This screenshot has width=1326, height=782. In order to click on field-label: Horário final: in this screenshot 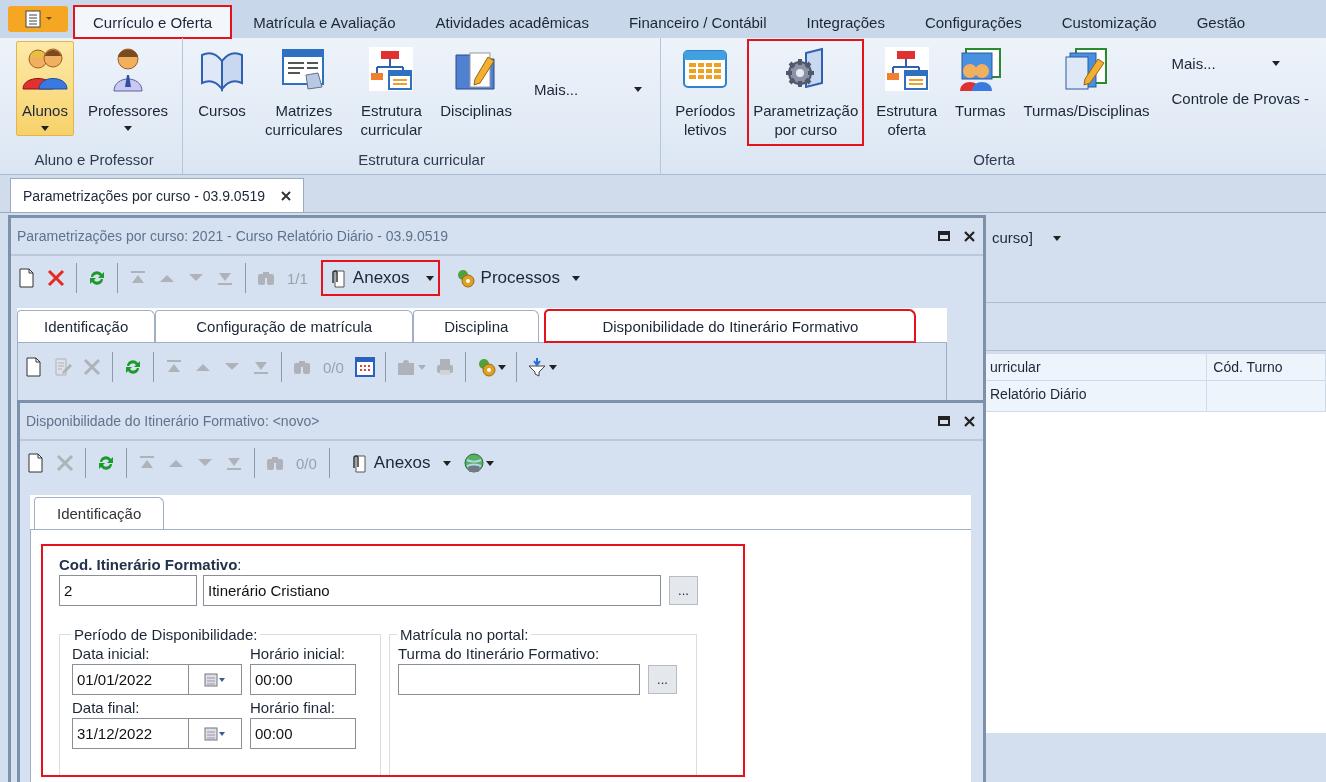, I will do `click(293, 707)`.